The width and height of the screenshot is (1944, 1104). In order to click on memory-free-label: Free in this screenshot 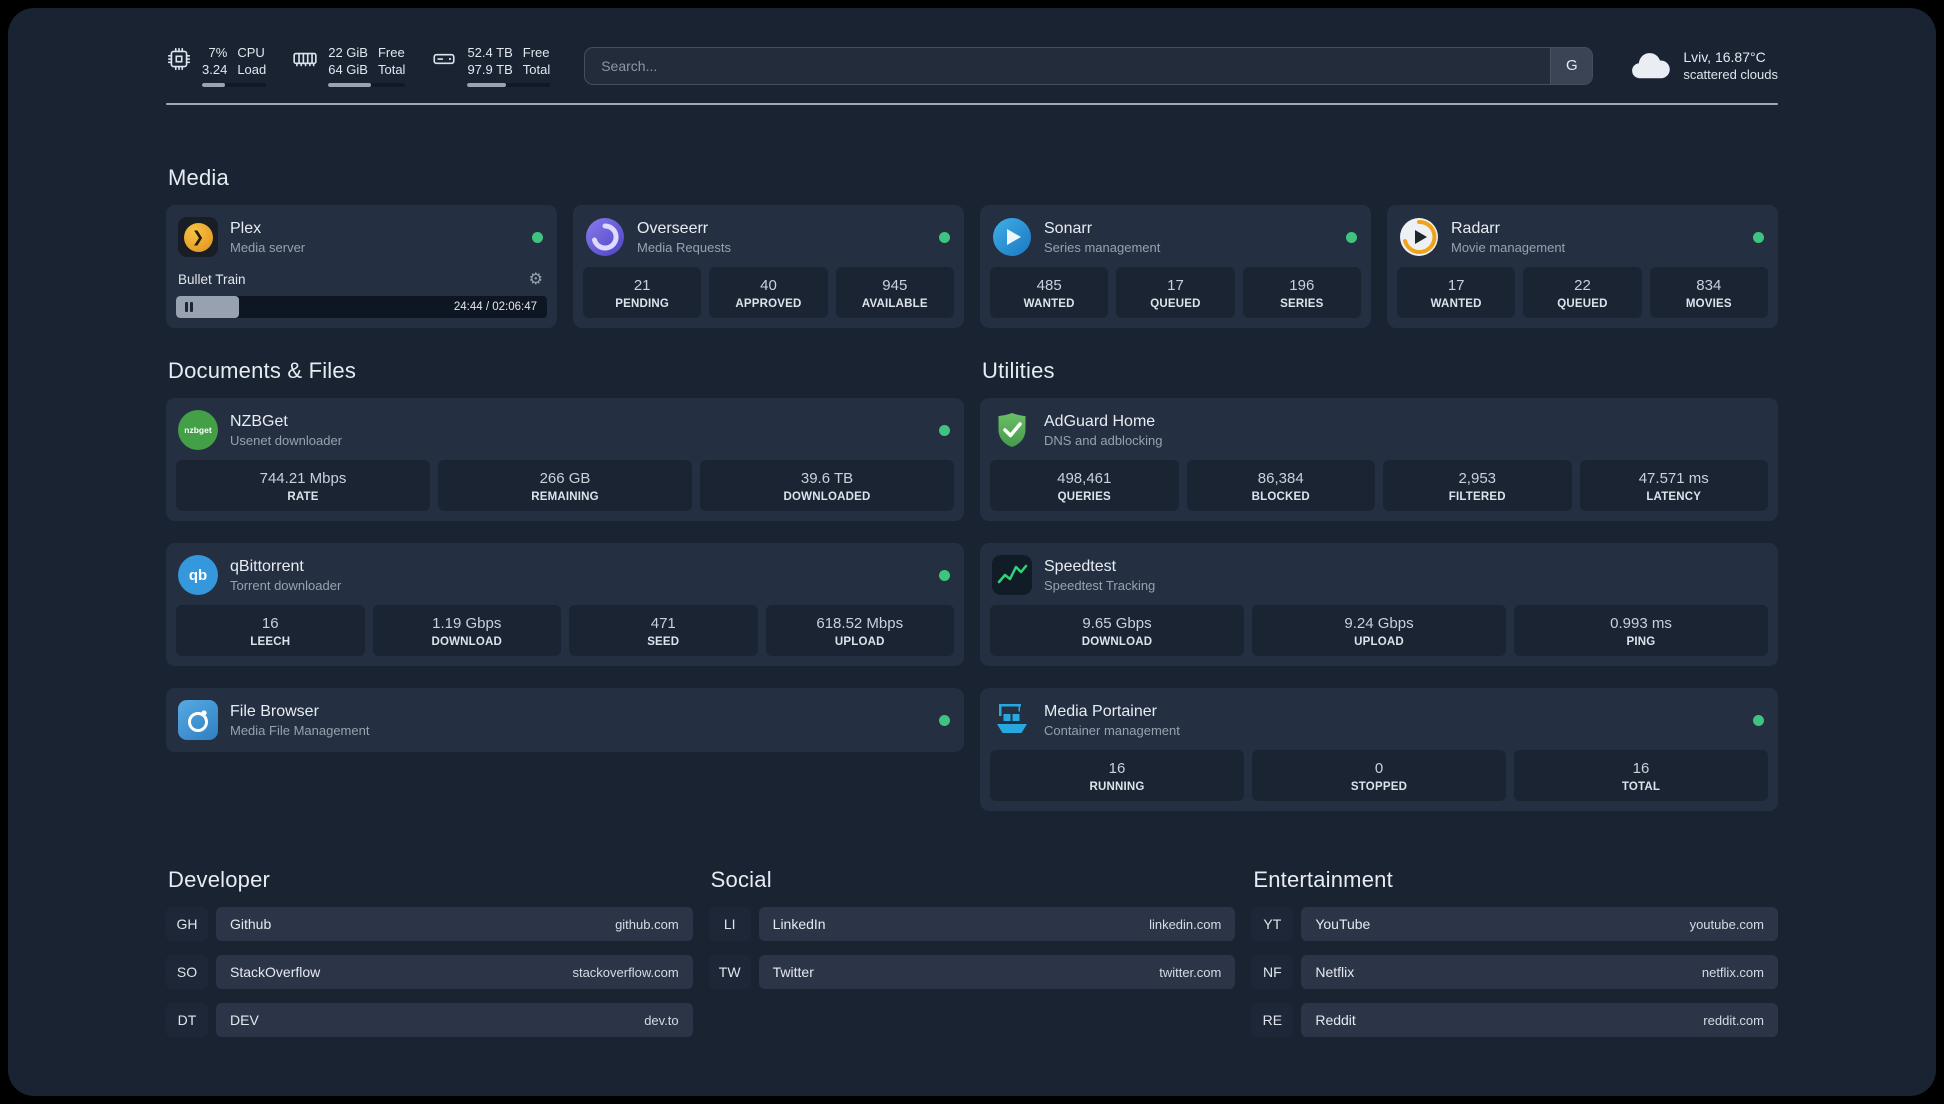, I will do `click(391, 52)`.